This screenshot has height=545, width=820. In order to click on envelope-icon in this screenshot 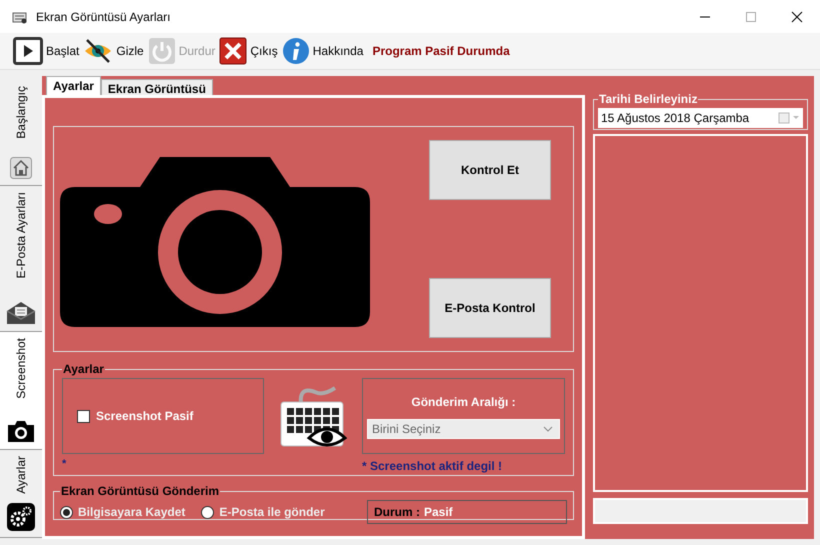, I will do `click(21, 313)`.